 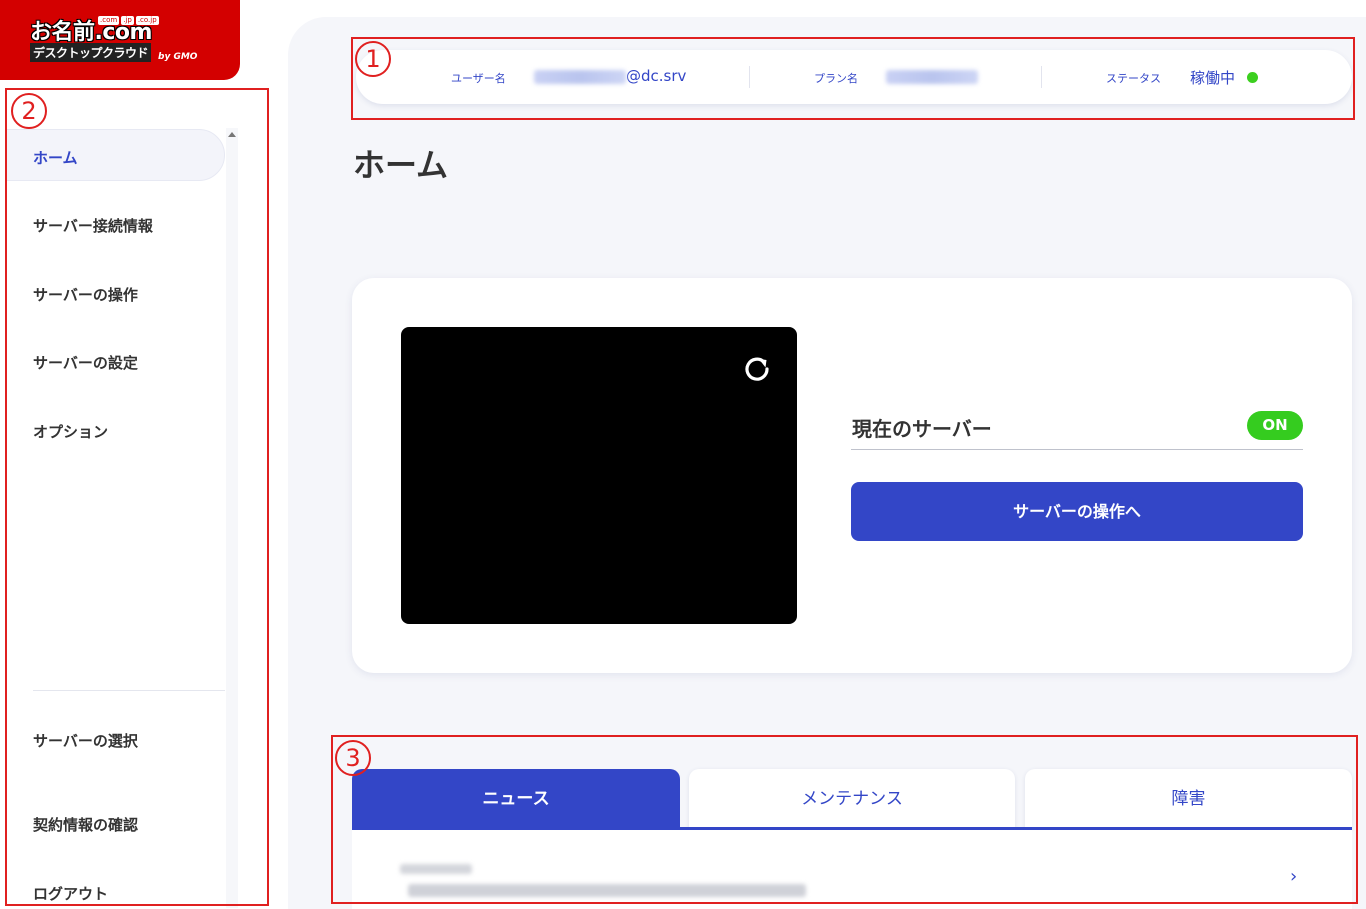 I want to click on logo-tld: .jp, so click(x=127, y=20).